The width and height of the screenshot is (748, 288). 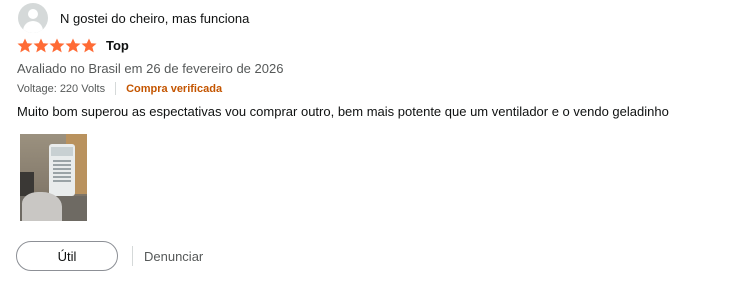 What do you see at coordinates (119, 88) in the screenshot?
I see `review-meta: Voltage: 220 Volts Compra verificada` at bounding box center [119, 88].